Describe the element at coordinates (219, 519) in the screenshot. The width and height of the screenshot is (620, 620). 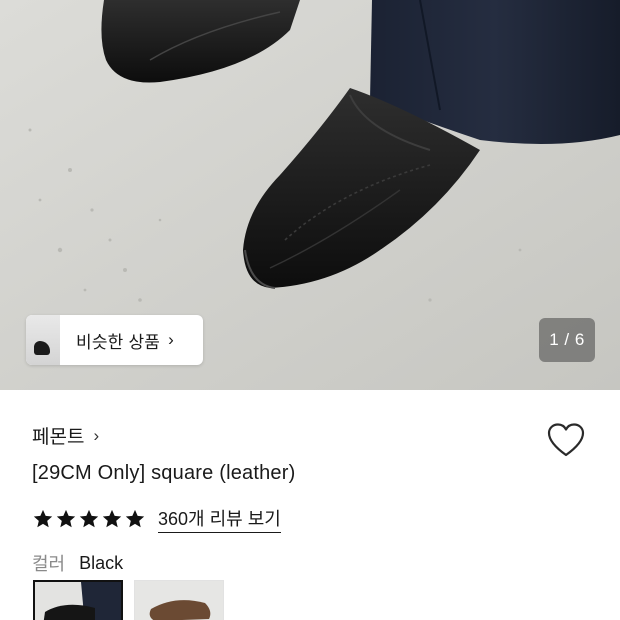
I see `review-link: 360개 리뷰 보기` at that location.